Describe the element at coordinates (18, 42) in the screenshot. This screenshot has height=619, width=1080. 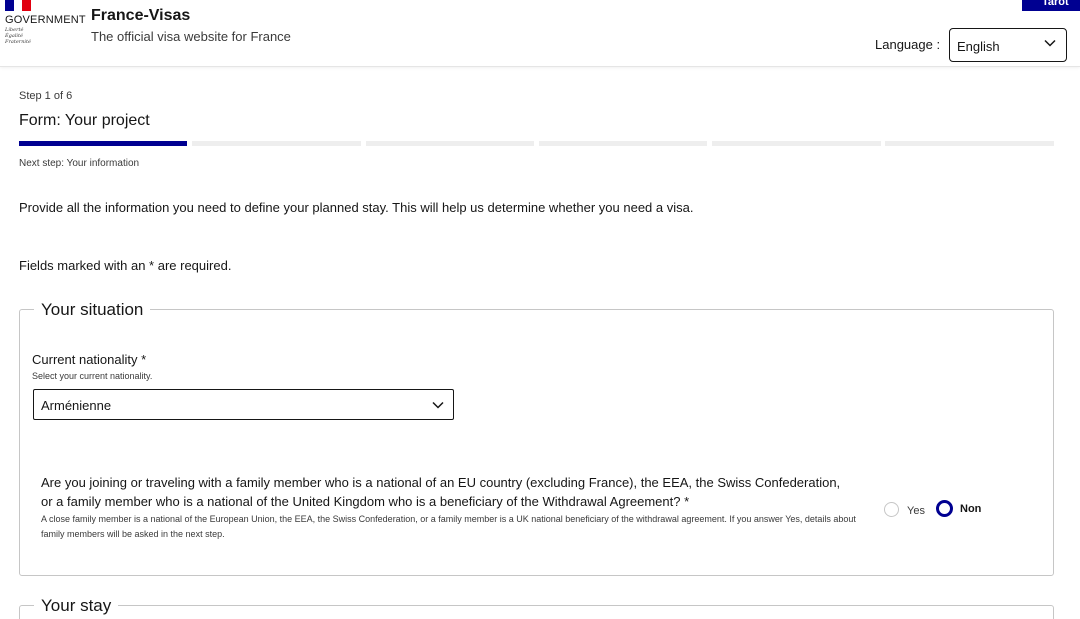
I see `motto-line: Fraternité` at that location.